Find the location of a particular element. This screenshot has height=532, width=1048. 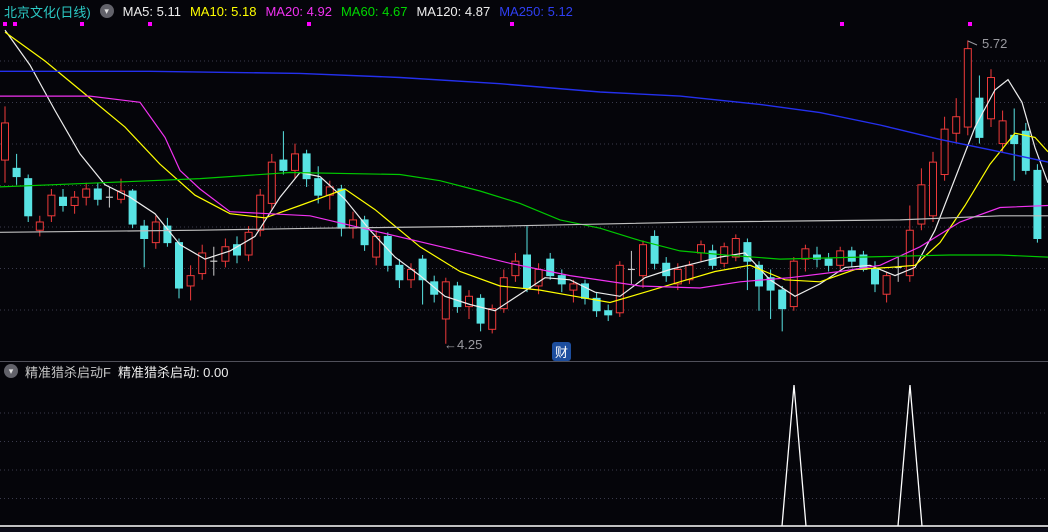

indicator-value: 精准猎杀启动: 0.00 is located at coordinates (173, 372).